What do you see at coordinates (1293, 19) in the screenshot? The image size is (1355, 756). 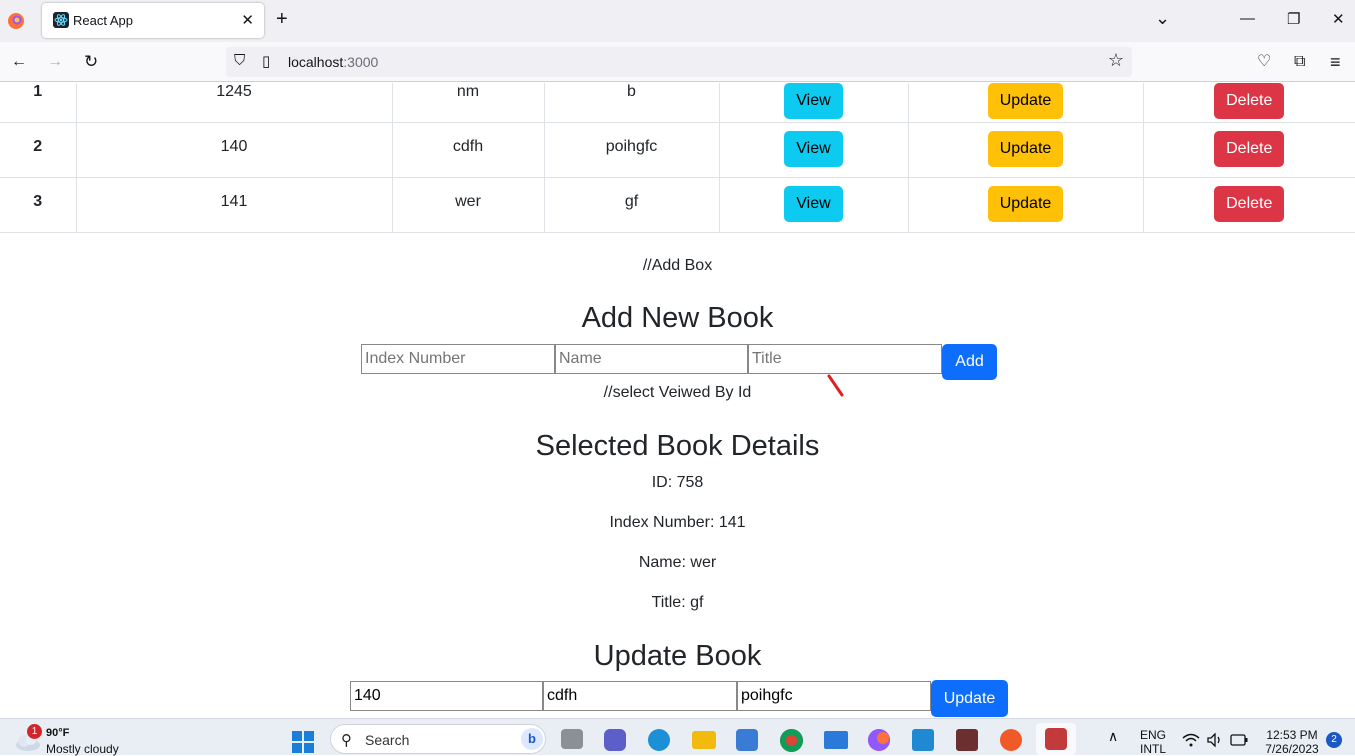 I see `restore-icon: ❐` at bounding box center [1293, 19].